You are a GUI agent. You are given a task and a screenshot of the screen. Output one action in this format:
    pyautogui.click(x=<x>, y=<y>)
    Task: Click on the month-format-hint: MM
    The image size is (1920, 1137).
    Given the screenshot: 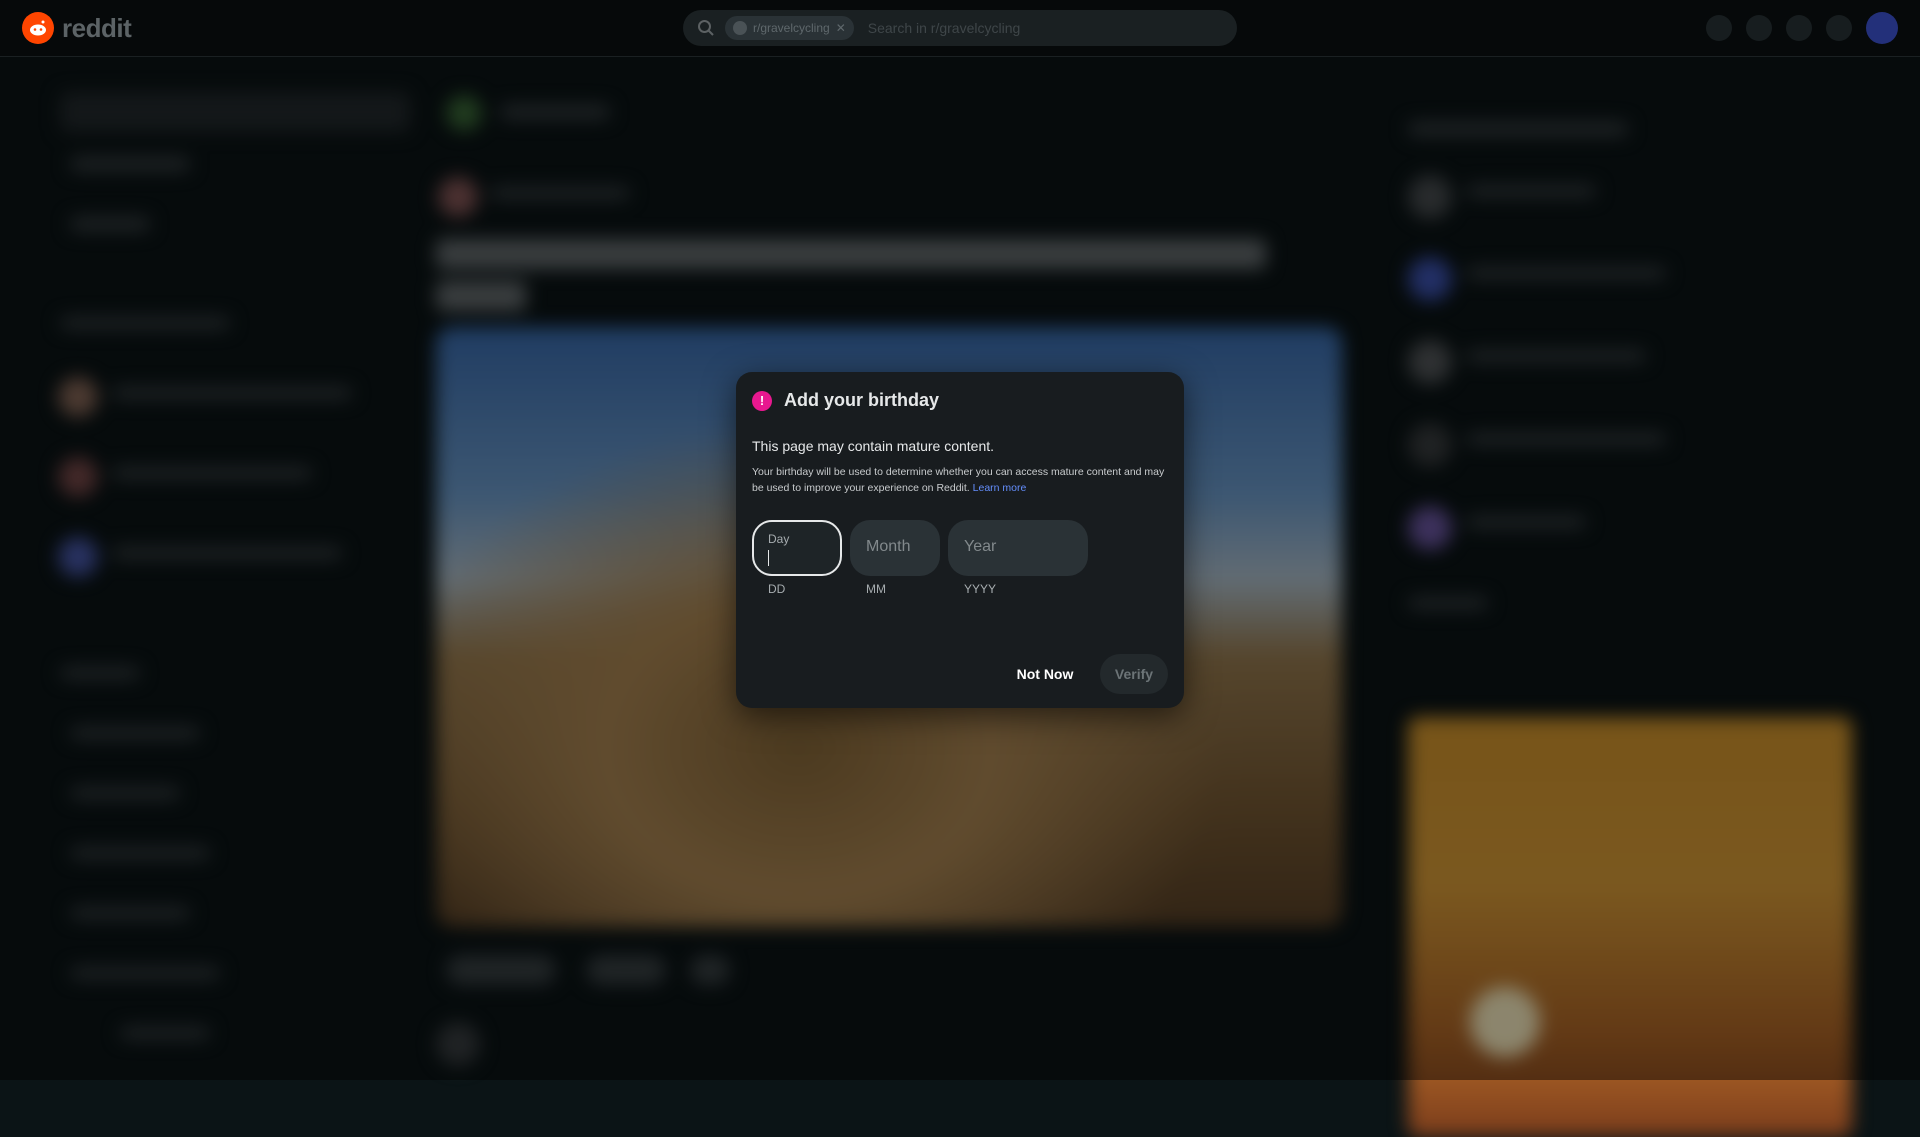 What is the action you would take?
    pyautogui.click(x=876, y=589)
    